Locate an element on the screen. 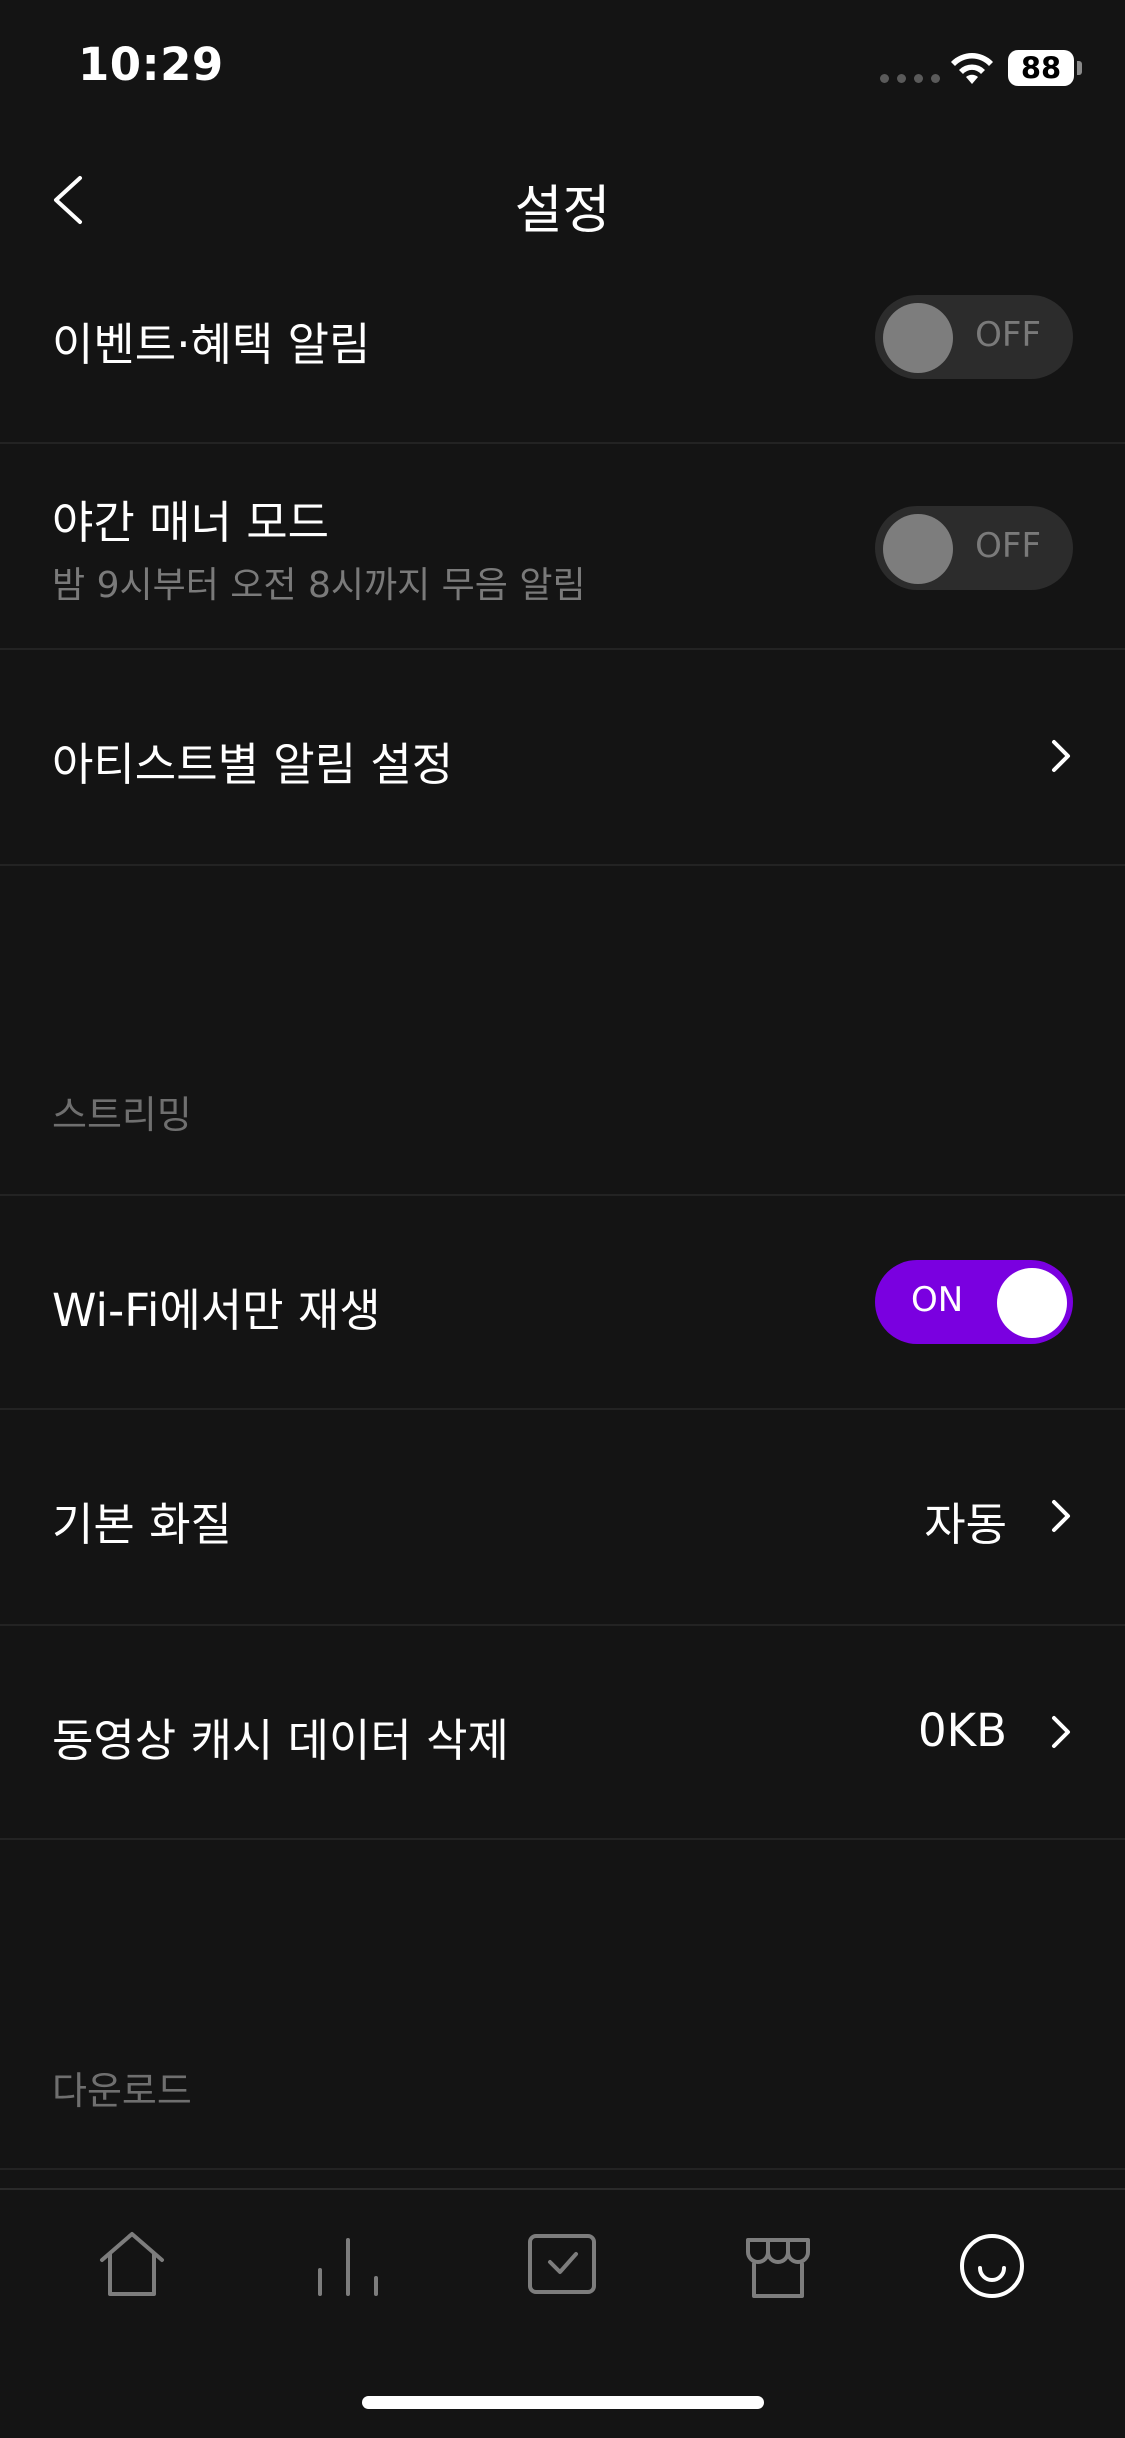 Image resolution: width=1125 pixels, height=2438 pixels. status-bar: 10:29 88 is located at coordinates (562, 66).